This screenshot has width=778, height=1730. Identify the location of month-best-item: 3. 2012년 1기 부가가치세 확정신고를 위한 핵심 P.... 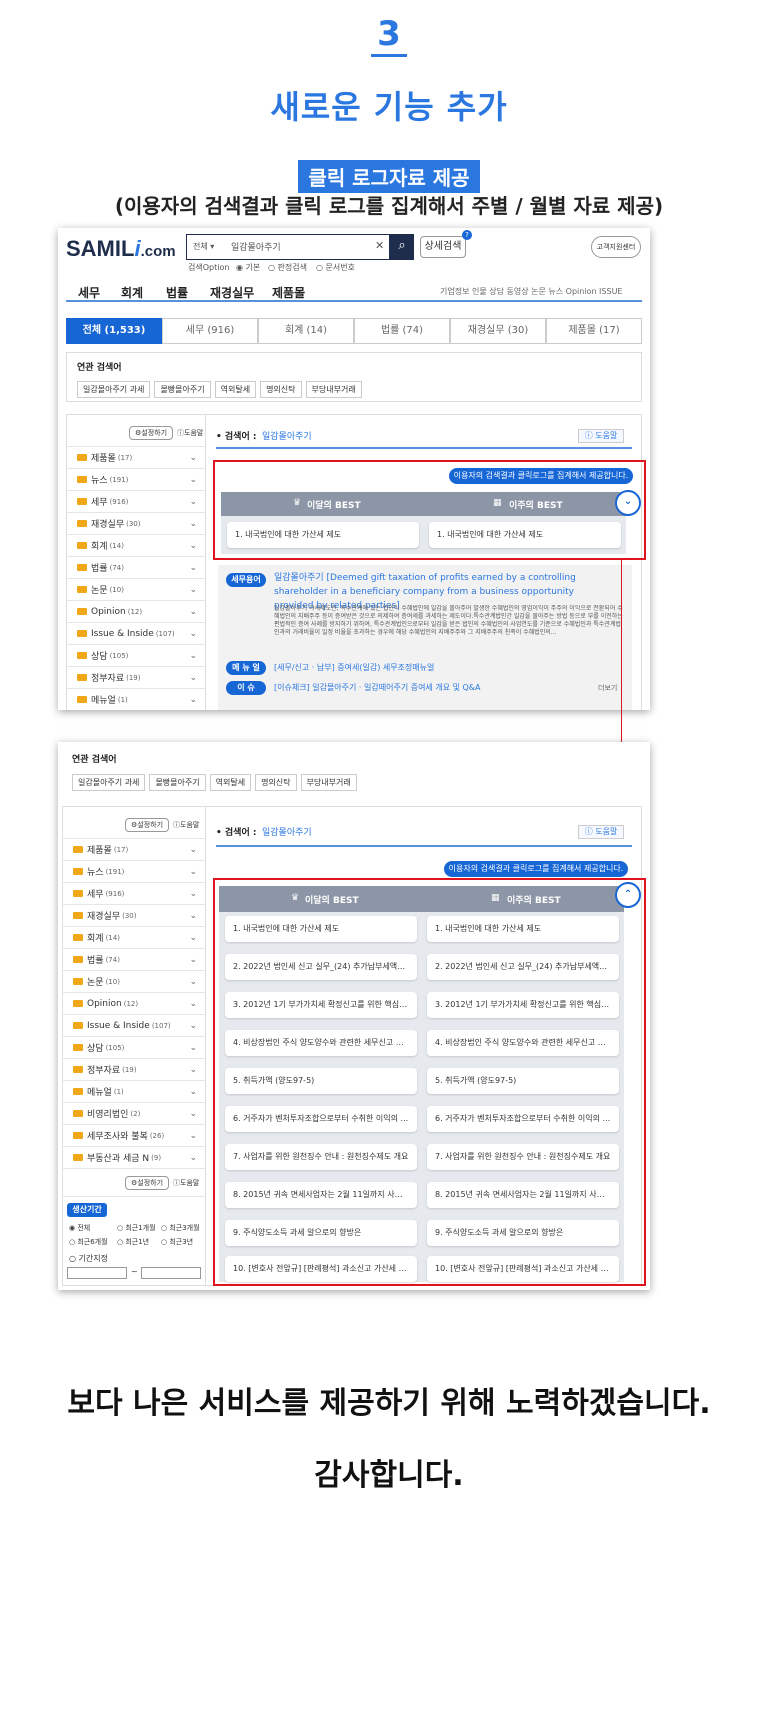
(321, 1005).